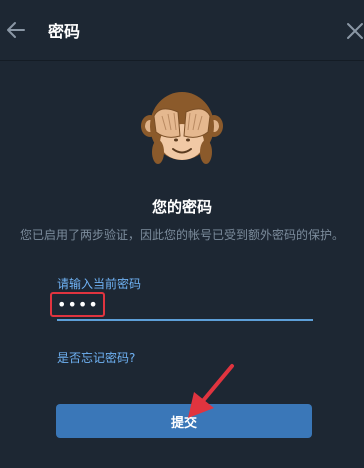  I want to click on description-text: 您已启用了两步验证，因此您的帐号已受到额外密码的保护。, so click(181, 235).